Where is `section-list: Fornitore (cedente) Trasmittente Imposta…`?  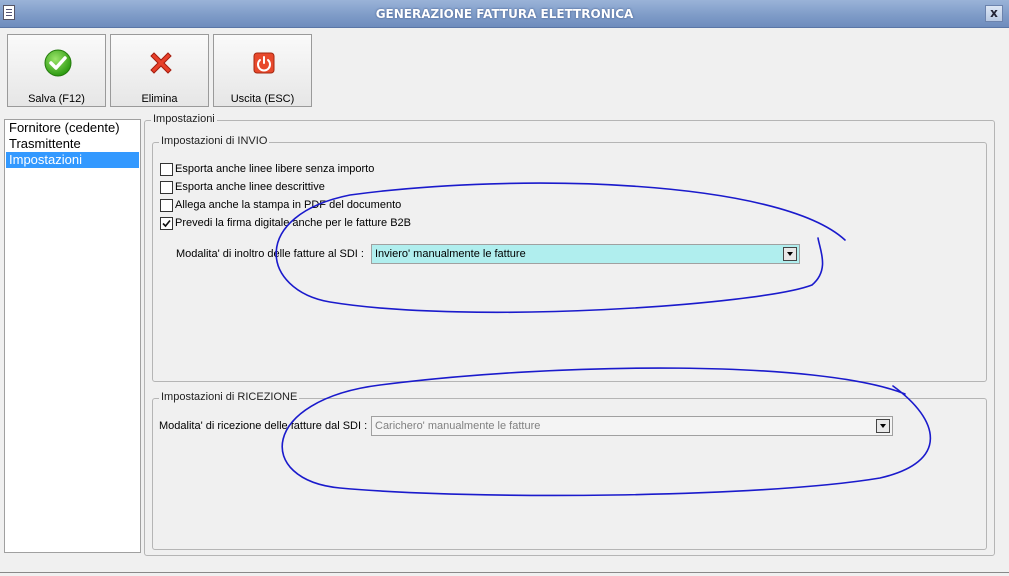 section-list: Fornitore (cedente) Trasmittente Imposta… is located at coordinates (72, 336).